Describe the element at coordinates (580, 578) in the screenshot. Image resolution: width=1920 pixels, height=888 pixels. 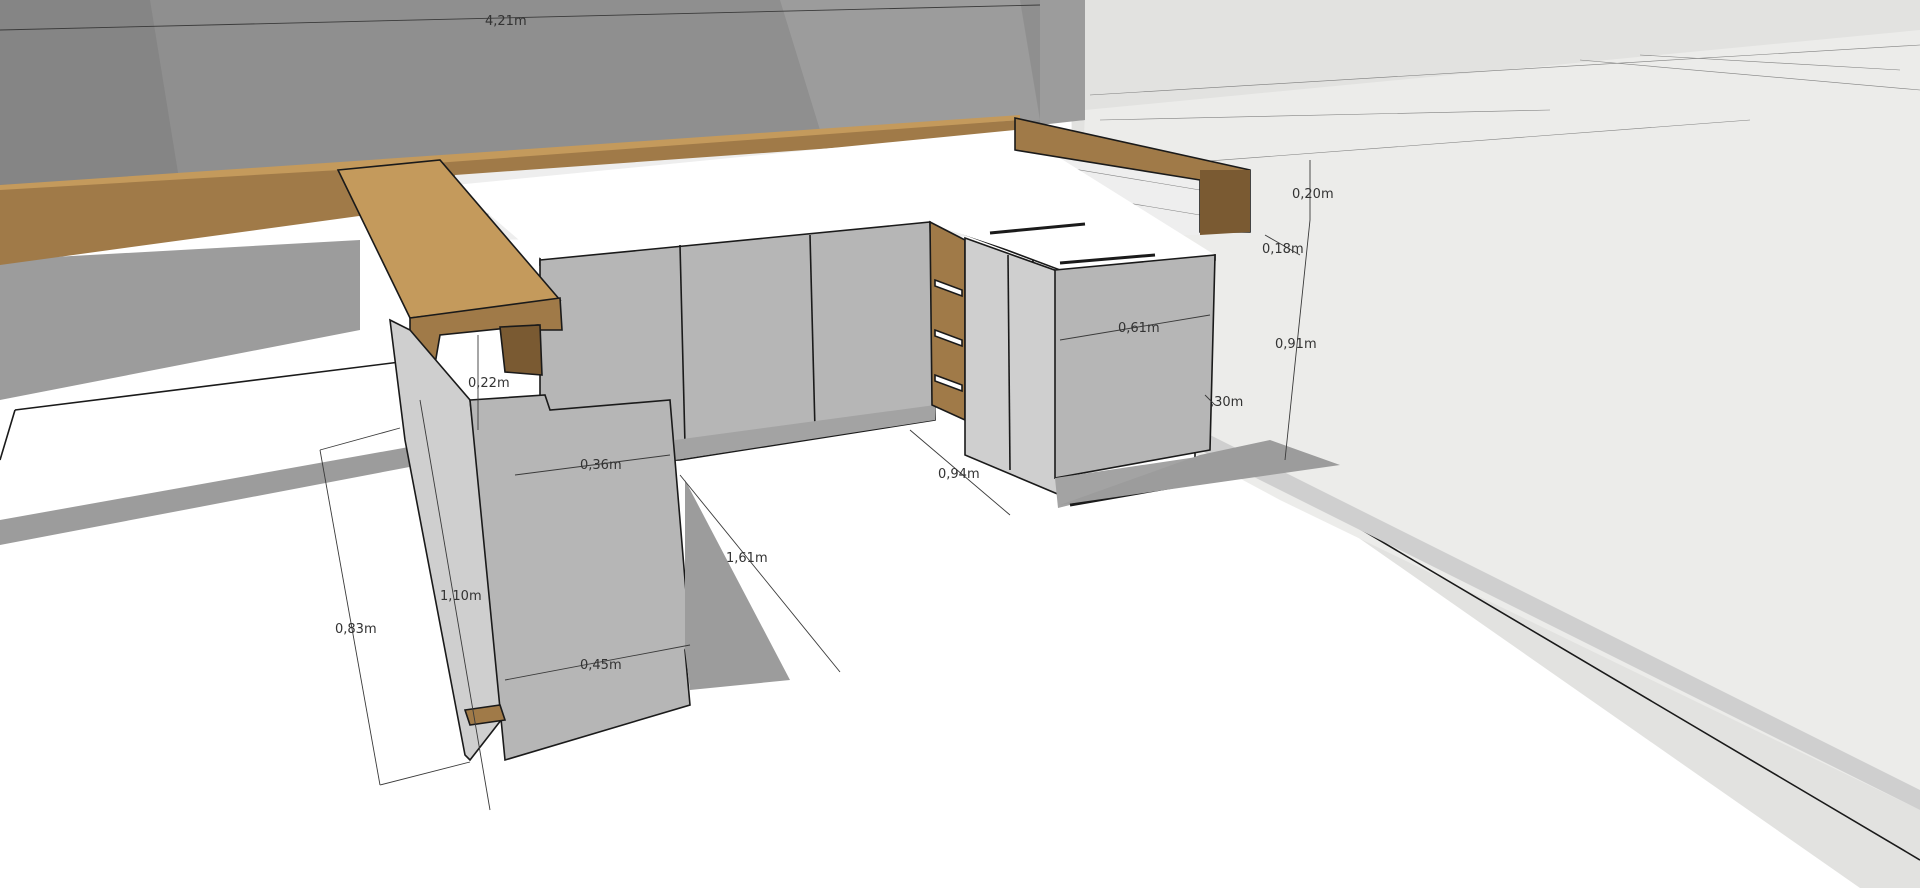
I see `island-front-panel` at that location.